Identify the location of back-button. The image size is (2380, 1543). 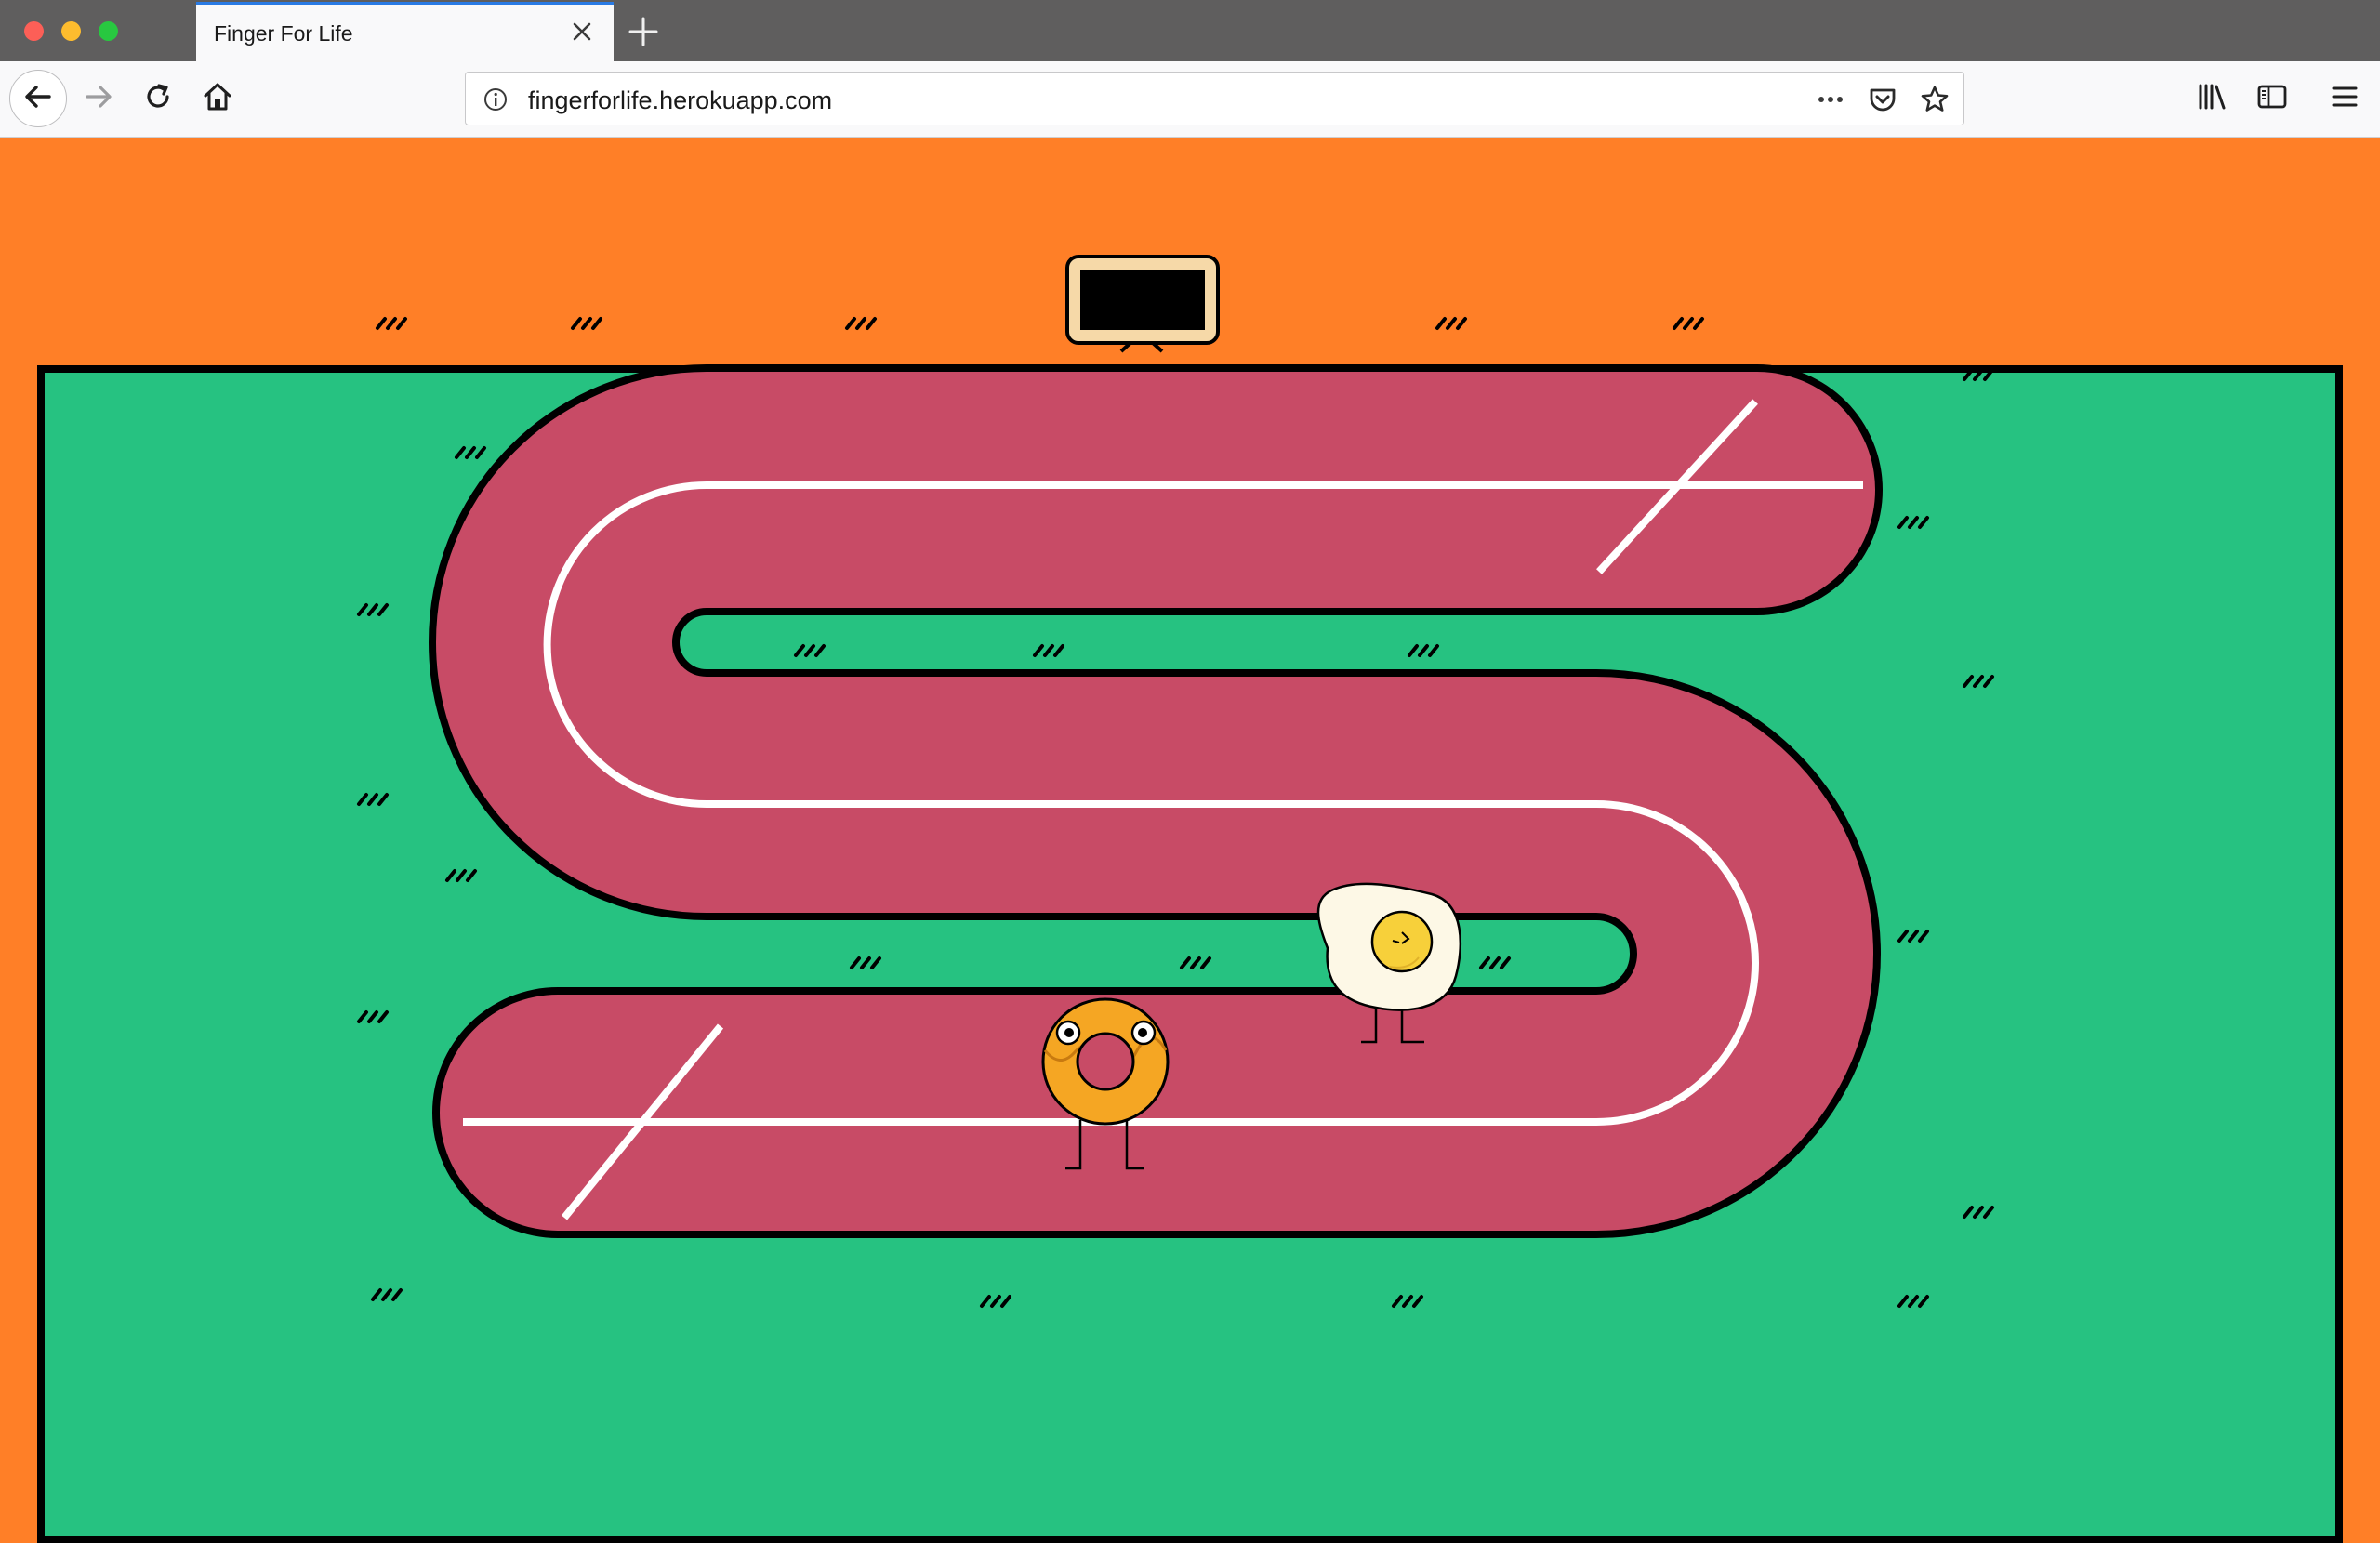
(38, 98).